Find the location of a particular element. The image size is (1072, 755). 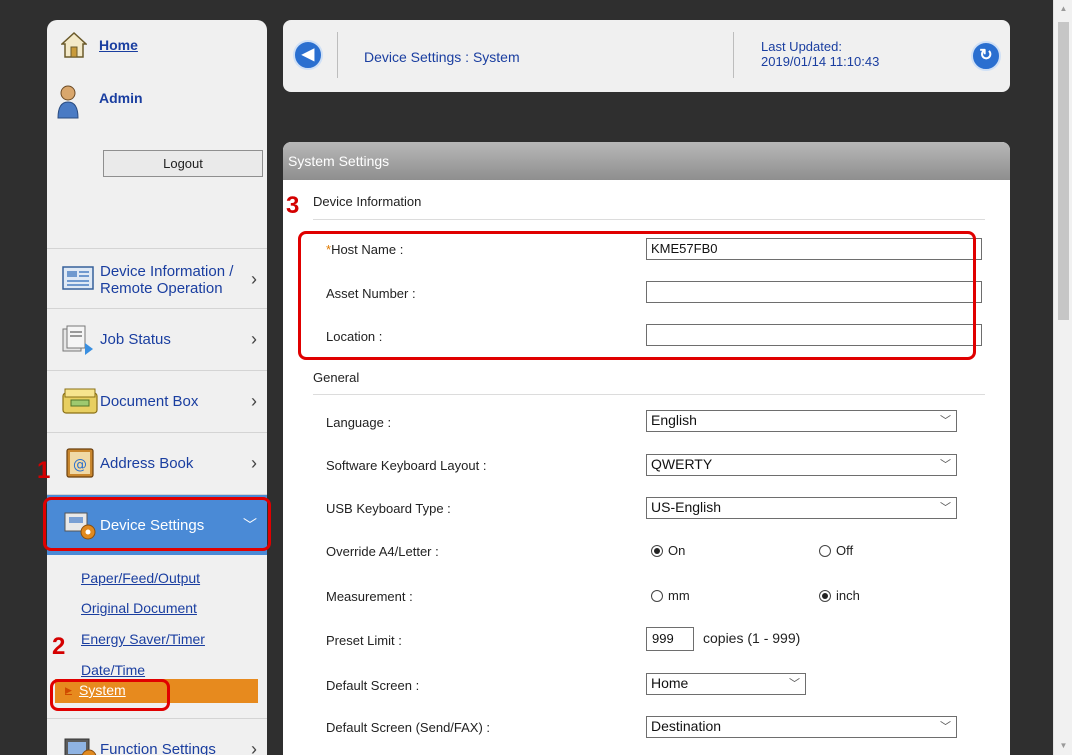

page-title: Device Settings : System is located at coordinates (442, 57).